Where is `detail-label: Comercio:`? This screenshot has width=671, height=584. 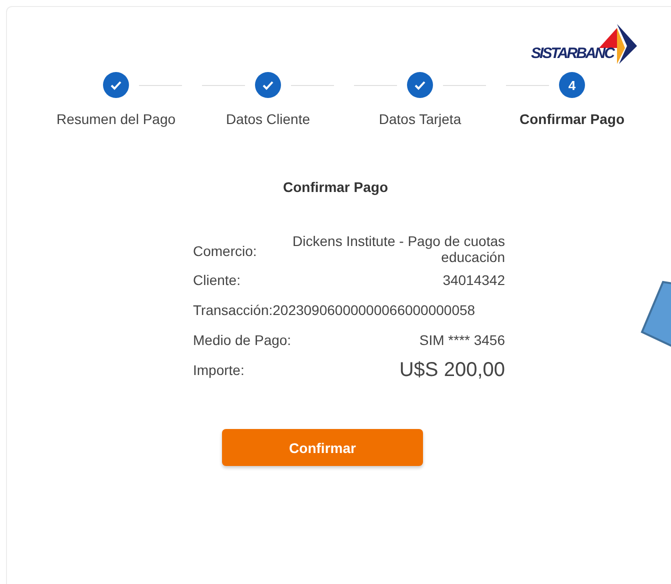 detail-label: Comercio: is located at coordinates (225, 251).